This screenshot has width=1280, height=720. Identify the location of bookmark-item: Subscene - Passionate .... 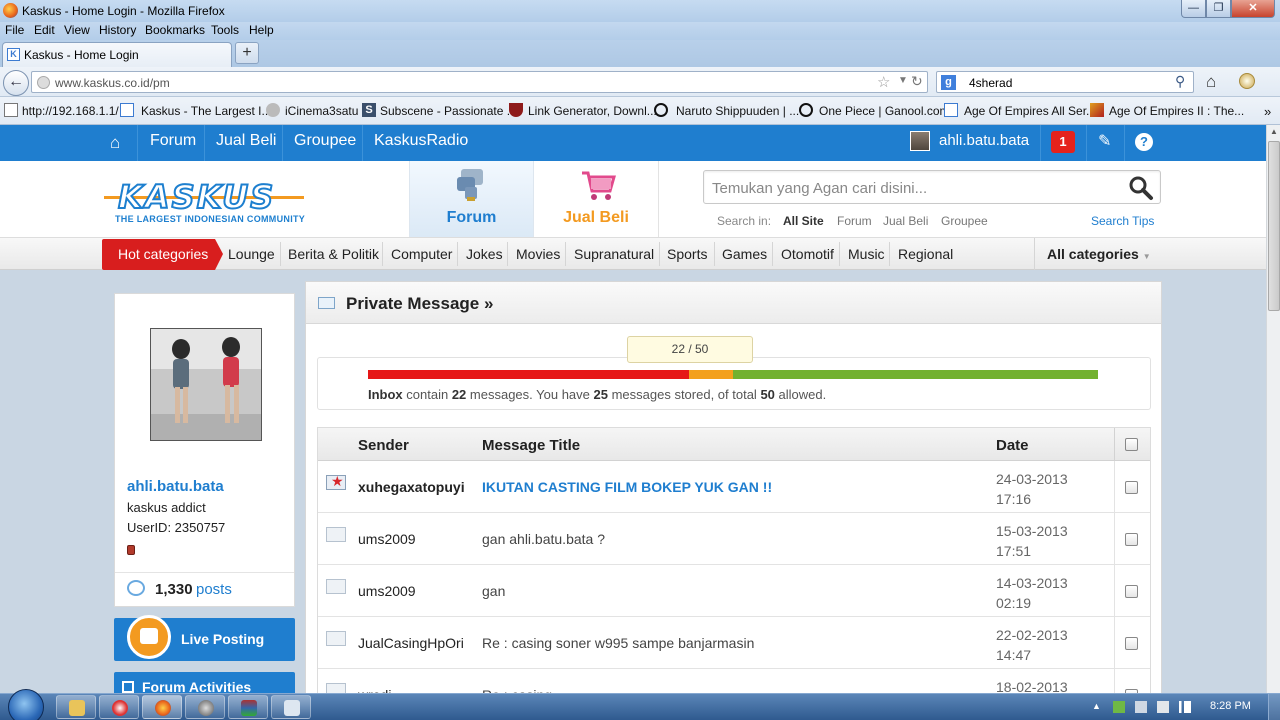
(448, 111).